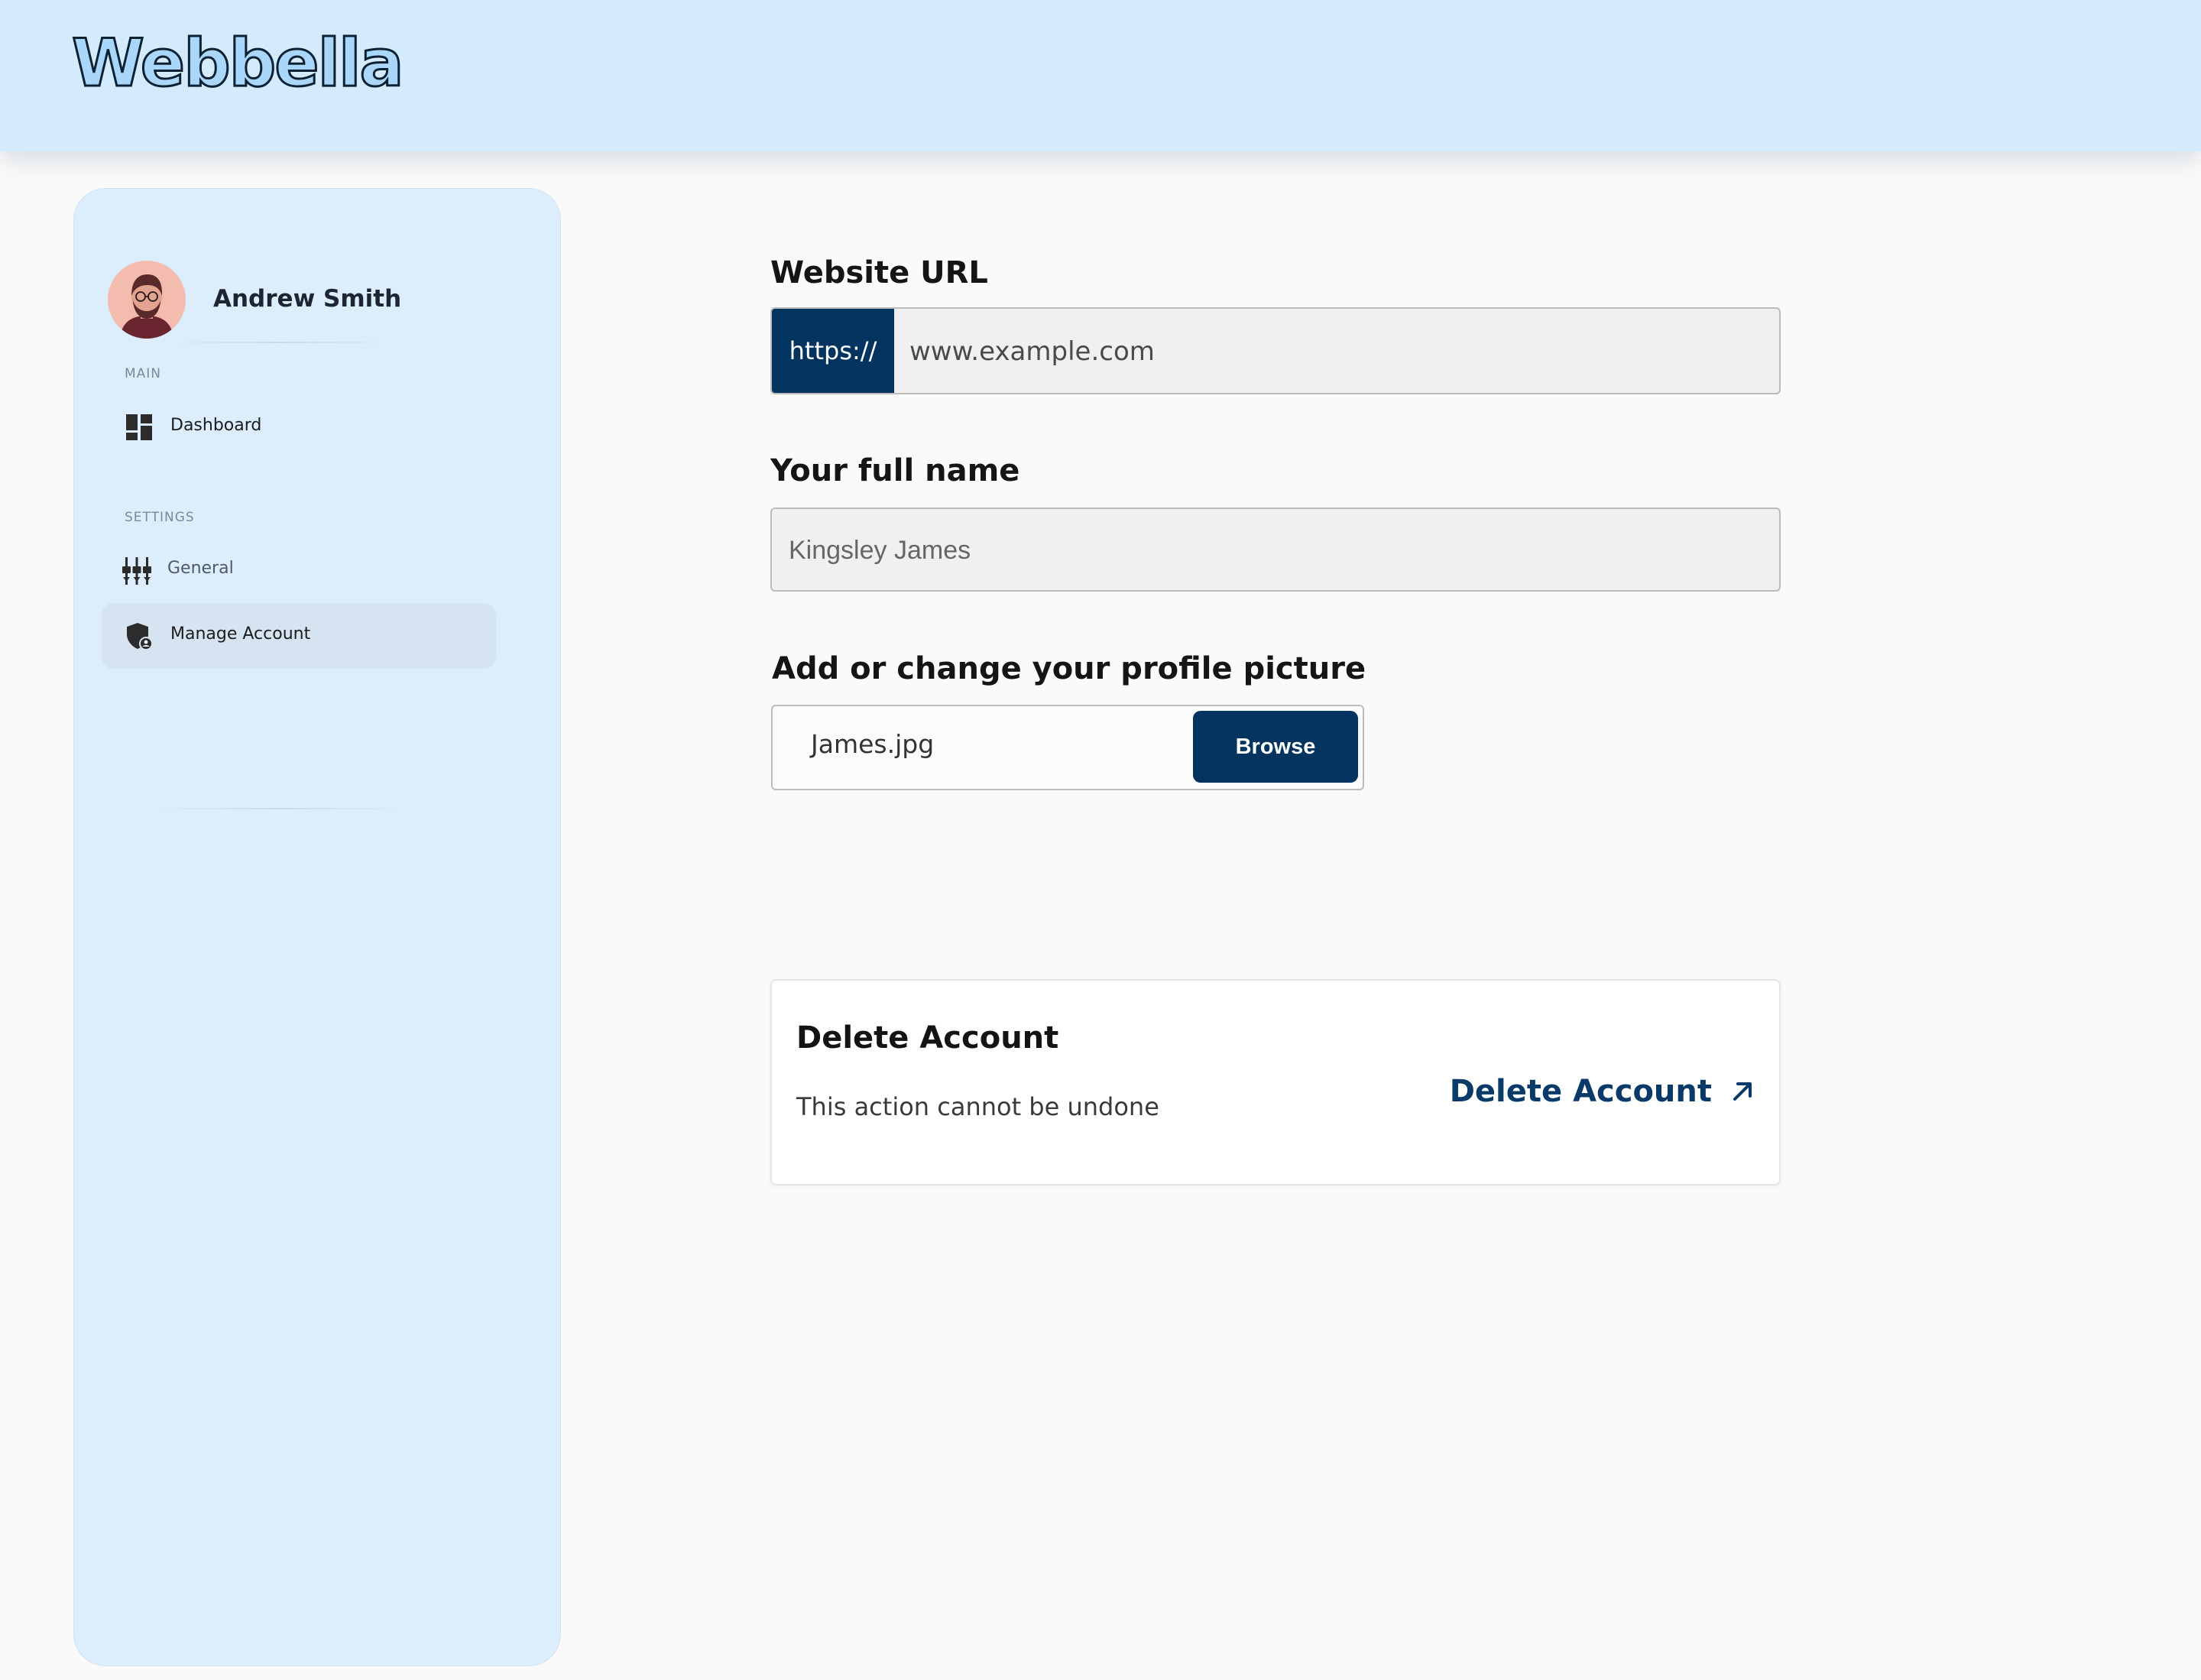 This screenshot has height=1680, width=2201. Describe the element at coordinates (1580, 1091) in the screenshot. I see `delete-account-link-label: Delete Account` at that location.